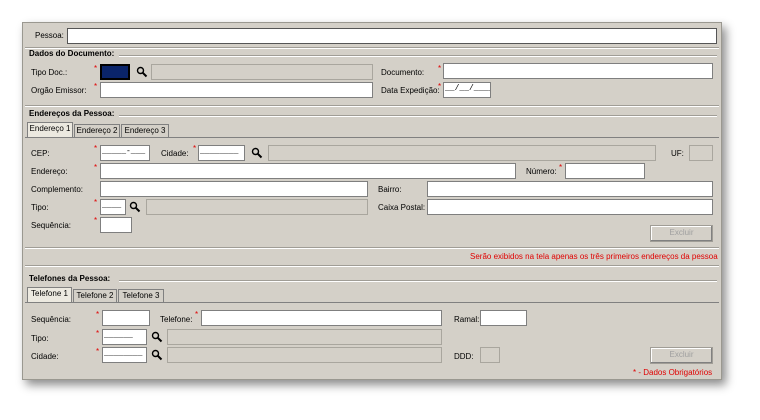 The height and width of the screenshot is (420, 760). What do you see at coordinates (124, 355) in the screenshot?
I see `tel-cidade-input: ________` at bounding box center [124, 355].